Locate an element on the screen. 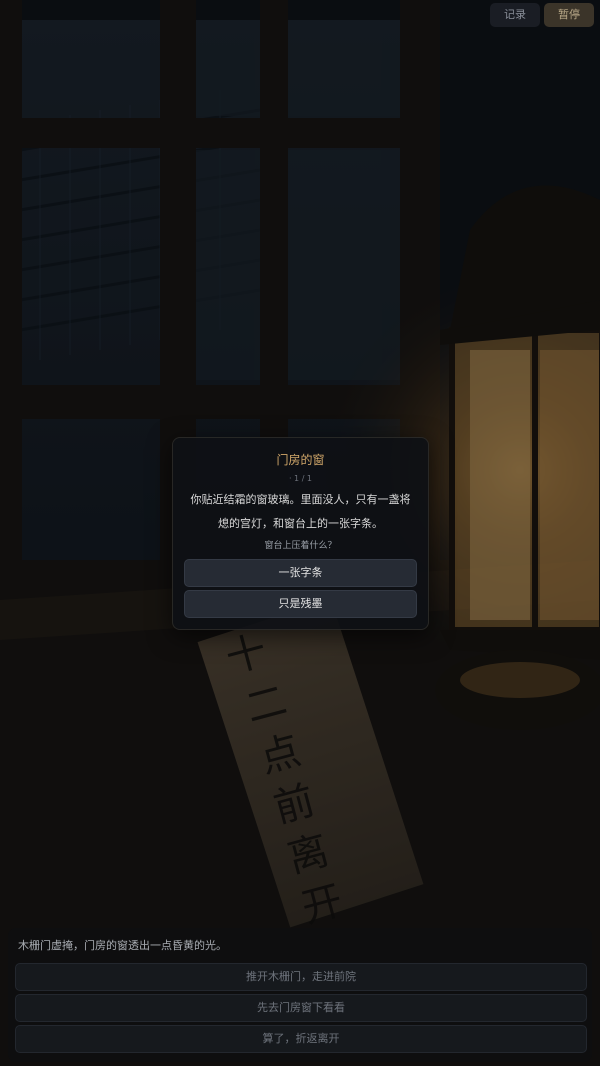  pause-button: 暂停 is located at coordinates (569, 15).